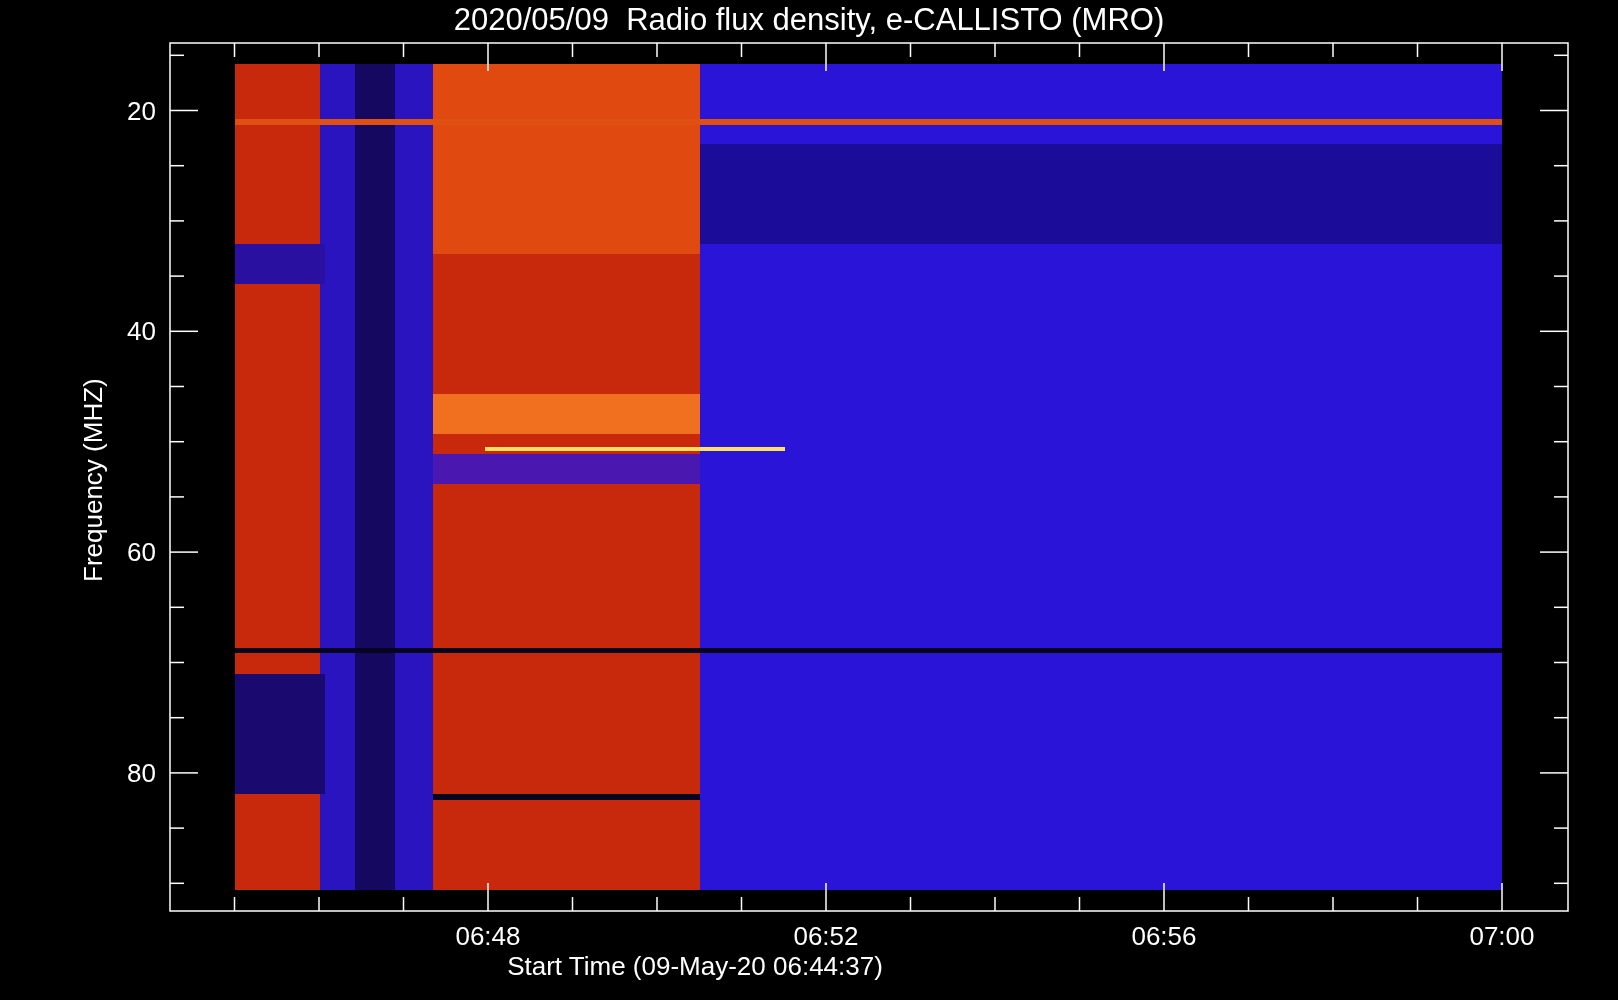  What do you see at coordinates (826, 936) in the screenshot?
I see `axis-tick-label: 06:52` at bounding box center [826, 936].